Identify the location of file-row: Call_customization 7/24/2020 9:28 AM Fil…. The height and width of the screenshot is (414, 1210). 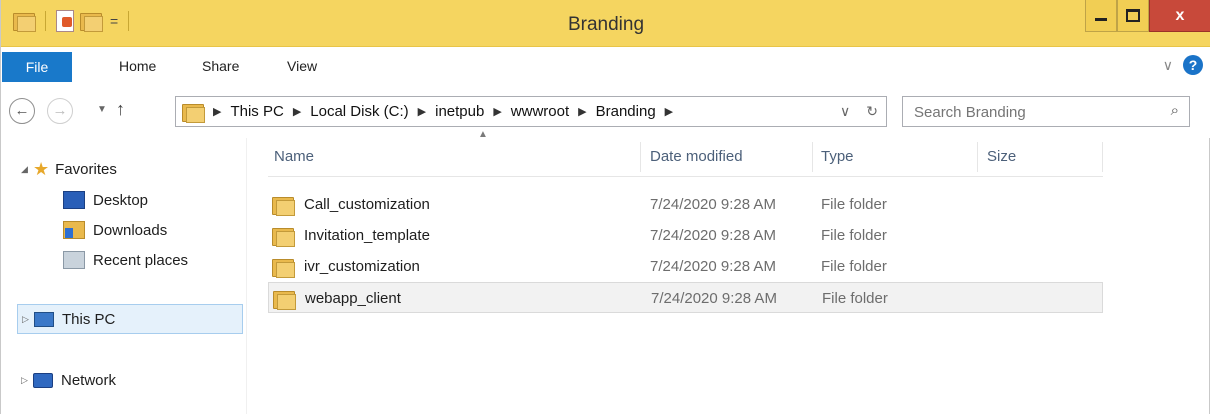
(685, 204).